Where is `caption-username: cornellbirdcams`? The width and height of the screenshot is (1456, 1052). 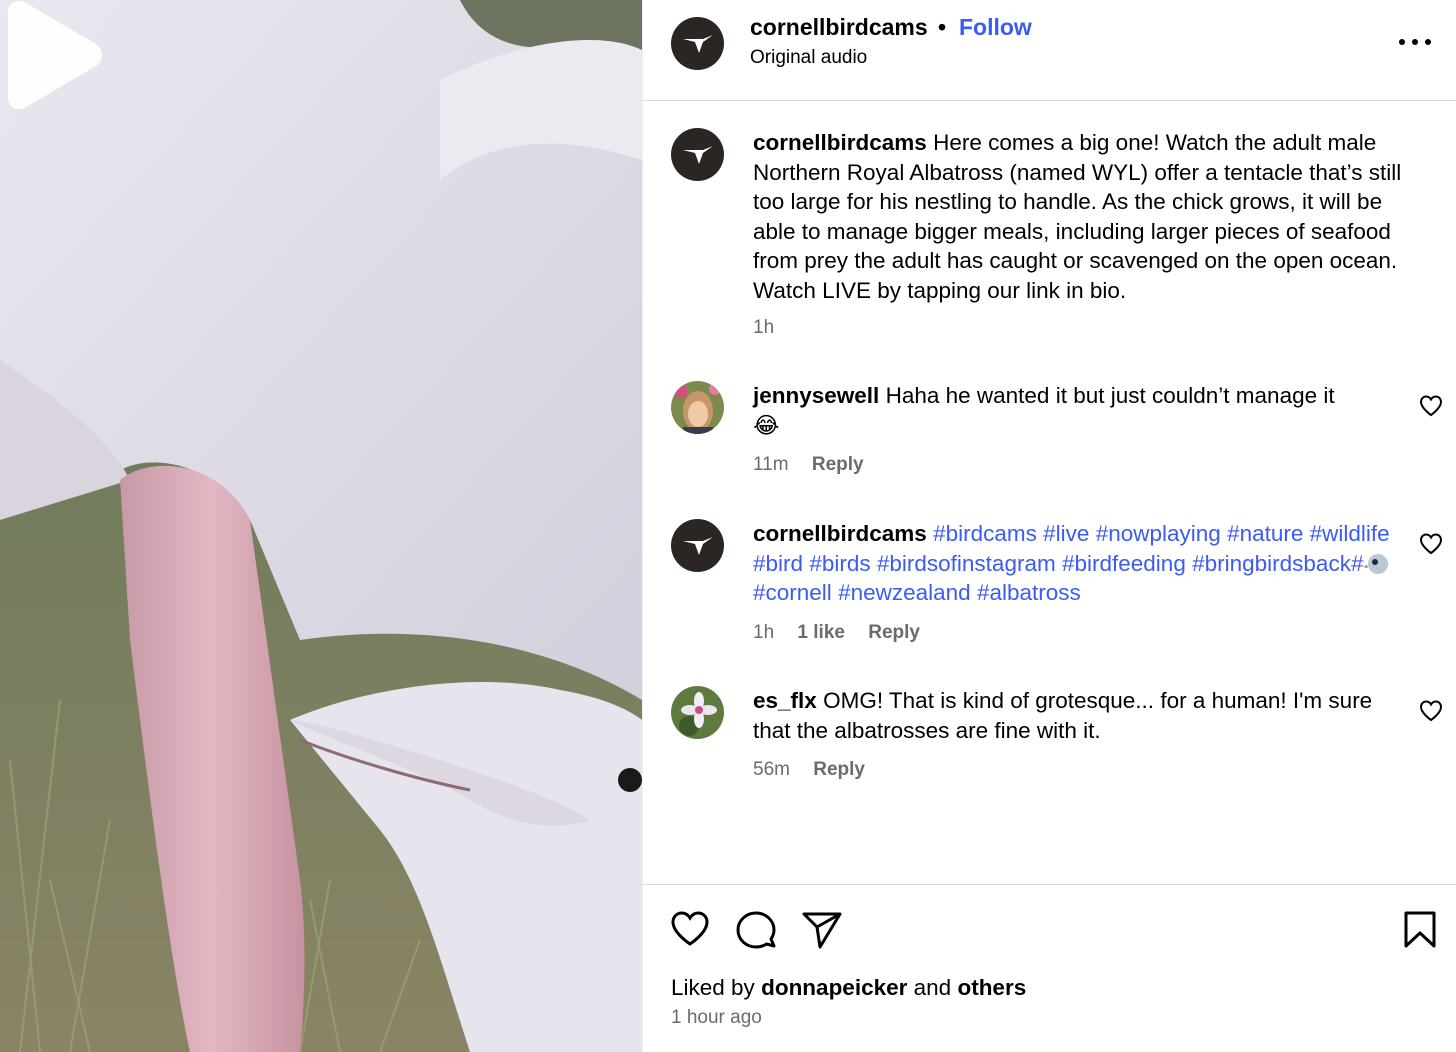 caption-username: cornellbirdcams is located at coordinates (840, 142).